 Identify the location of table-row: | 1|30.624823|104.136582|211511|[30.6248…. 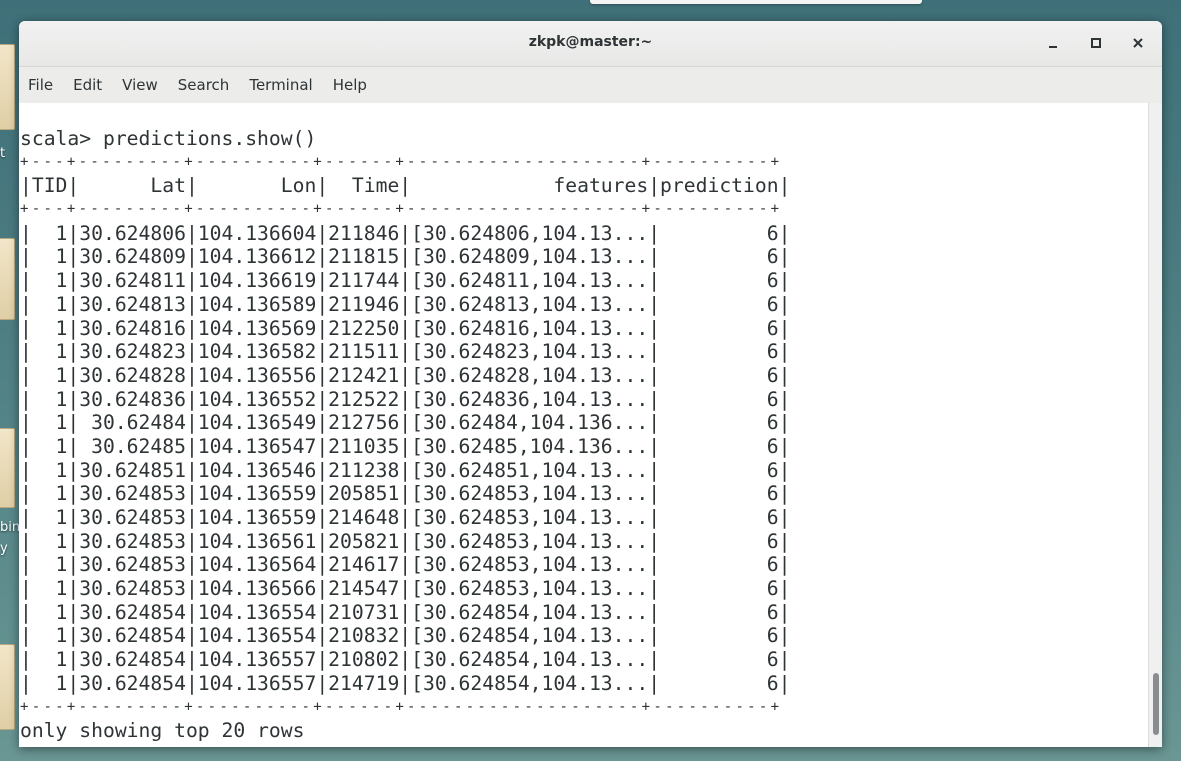
(405, 352).